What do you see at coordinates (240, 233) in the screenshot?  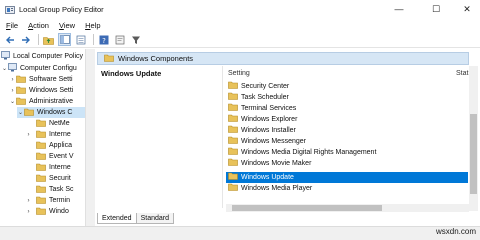 I see `status-bar` at bounding box center [240, 233].